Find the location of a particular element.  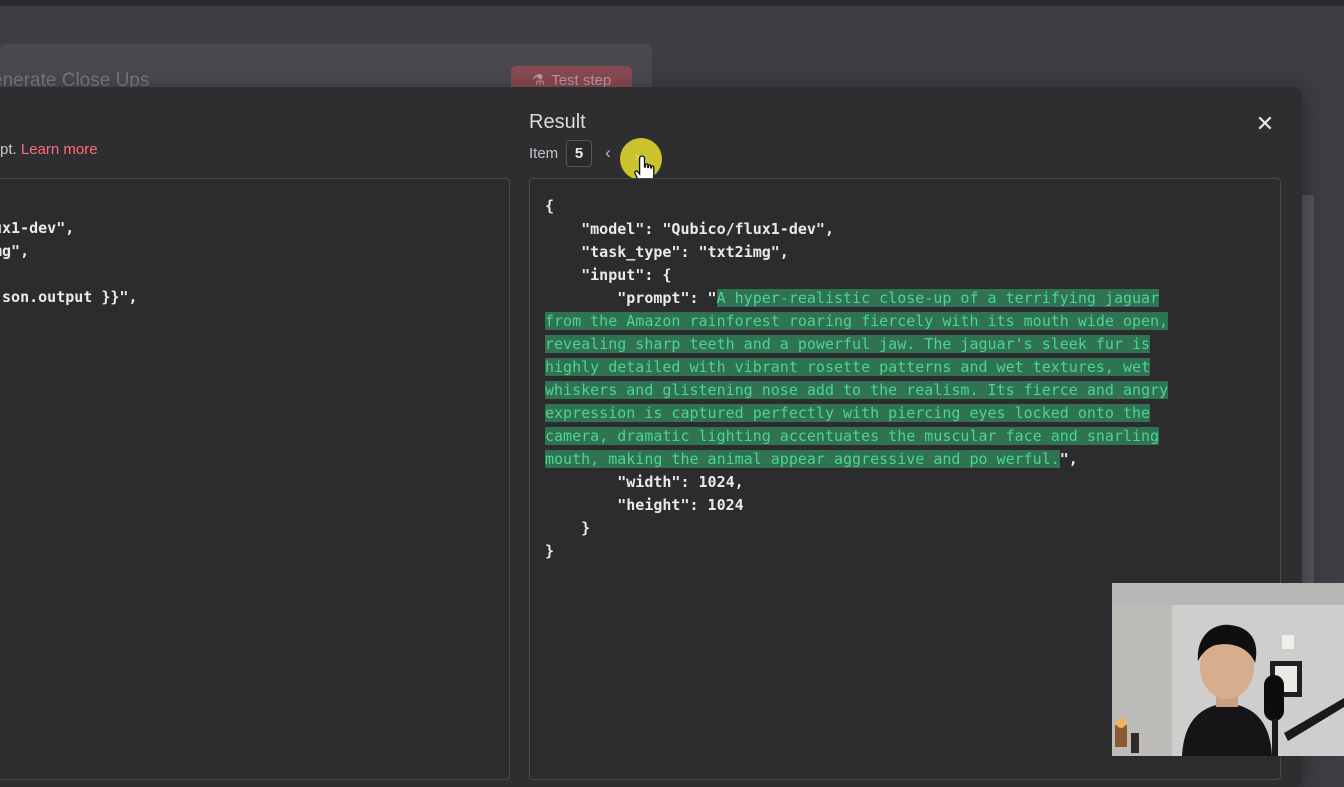

parameters-code: ux1-dev", mg", json.output }}", is located at coordinates (69, 263).